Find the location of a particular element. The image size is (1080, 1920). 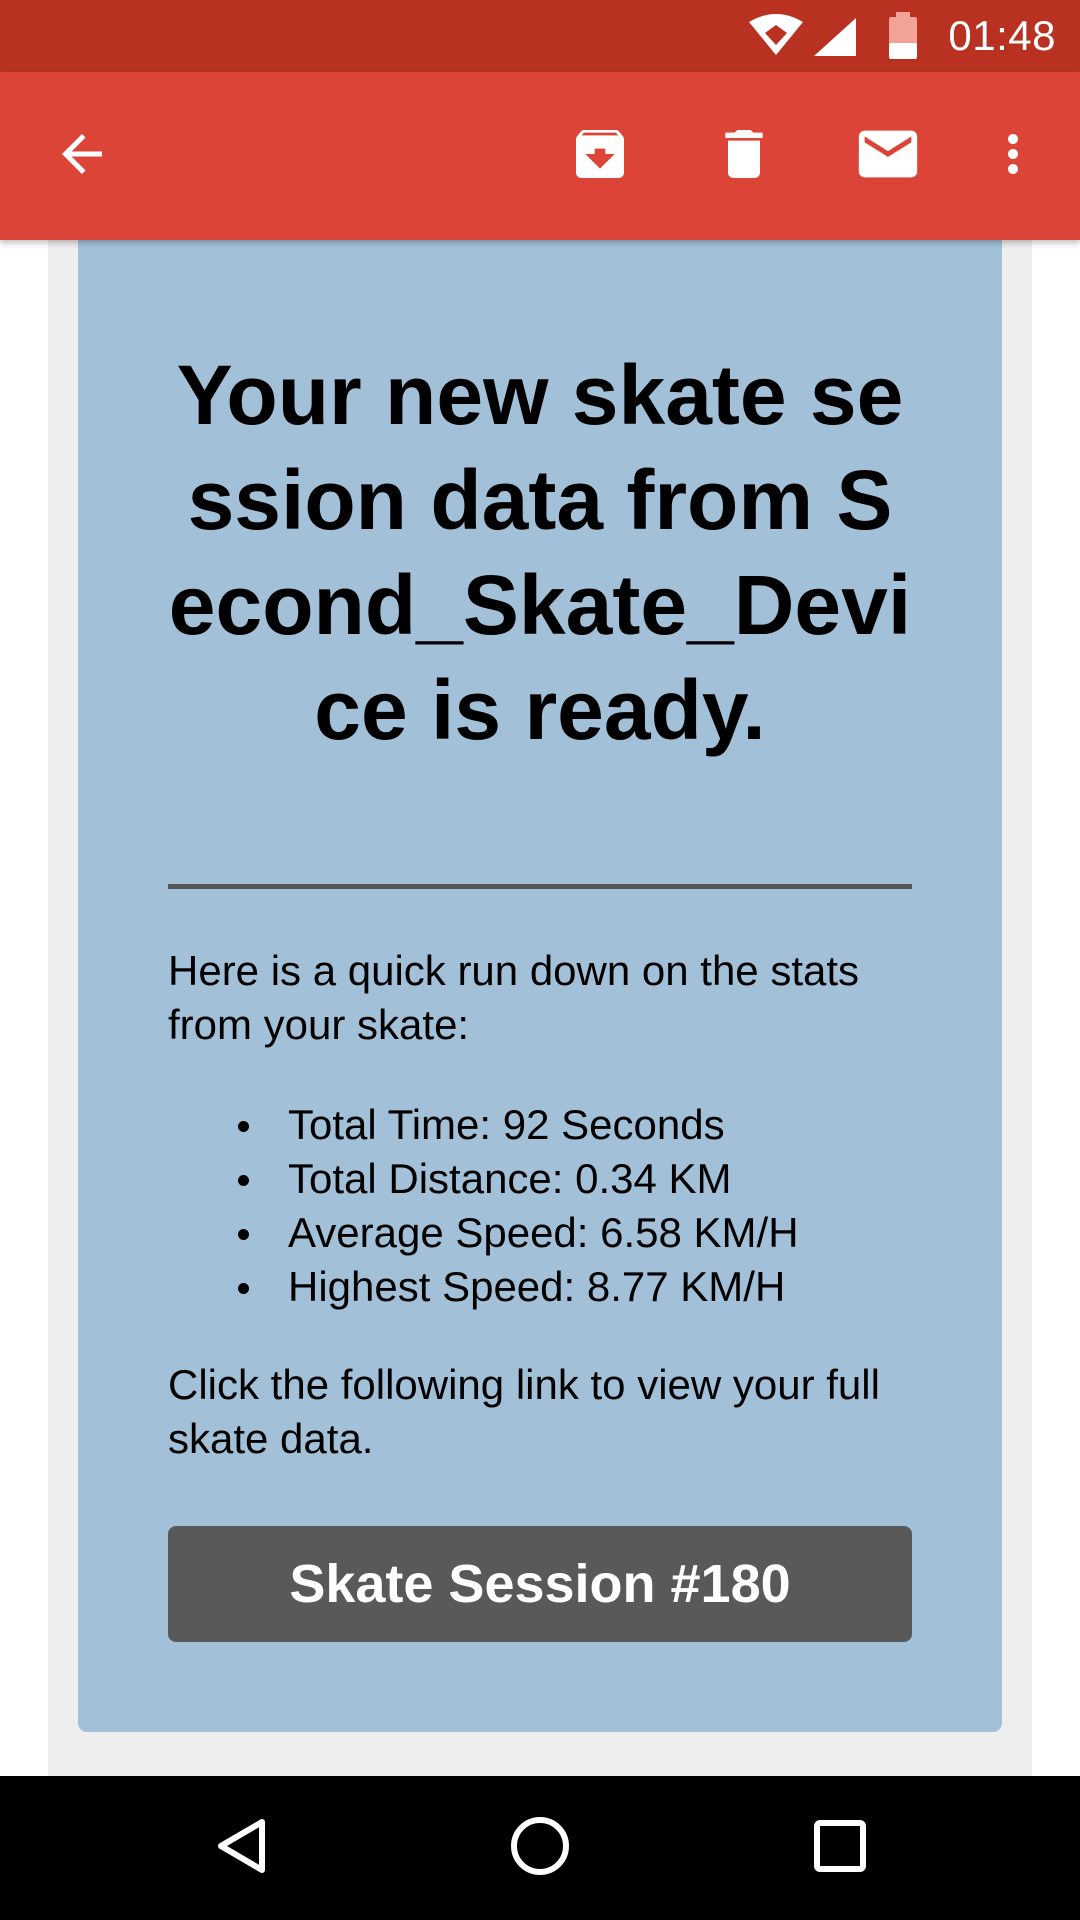

stat-text: Total Distance: 0.34 KM is located at coordinates (510, 1178).